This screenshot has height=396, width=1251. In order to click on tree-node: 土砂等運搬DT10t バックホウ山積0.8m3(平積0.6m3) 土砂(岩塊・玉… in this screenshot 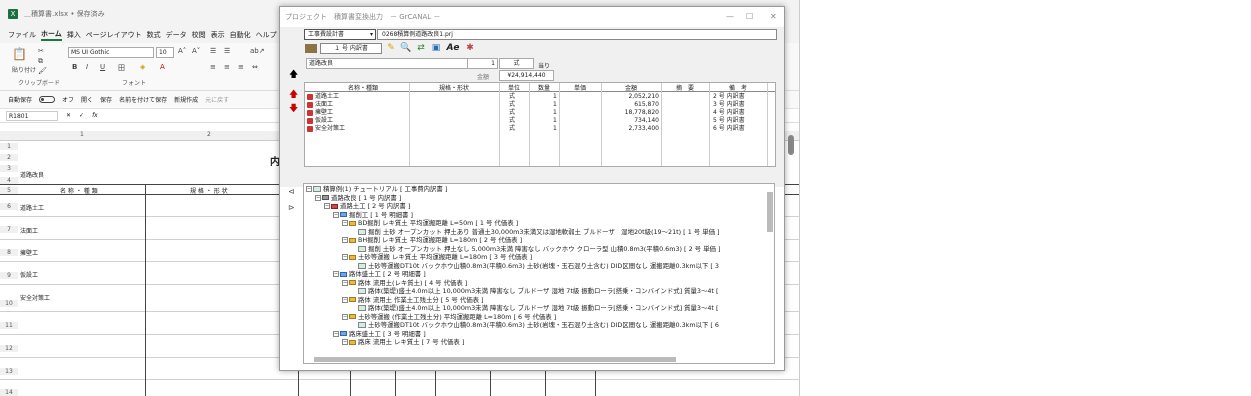, I will do `click(535, 266)`.